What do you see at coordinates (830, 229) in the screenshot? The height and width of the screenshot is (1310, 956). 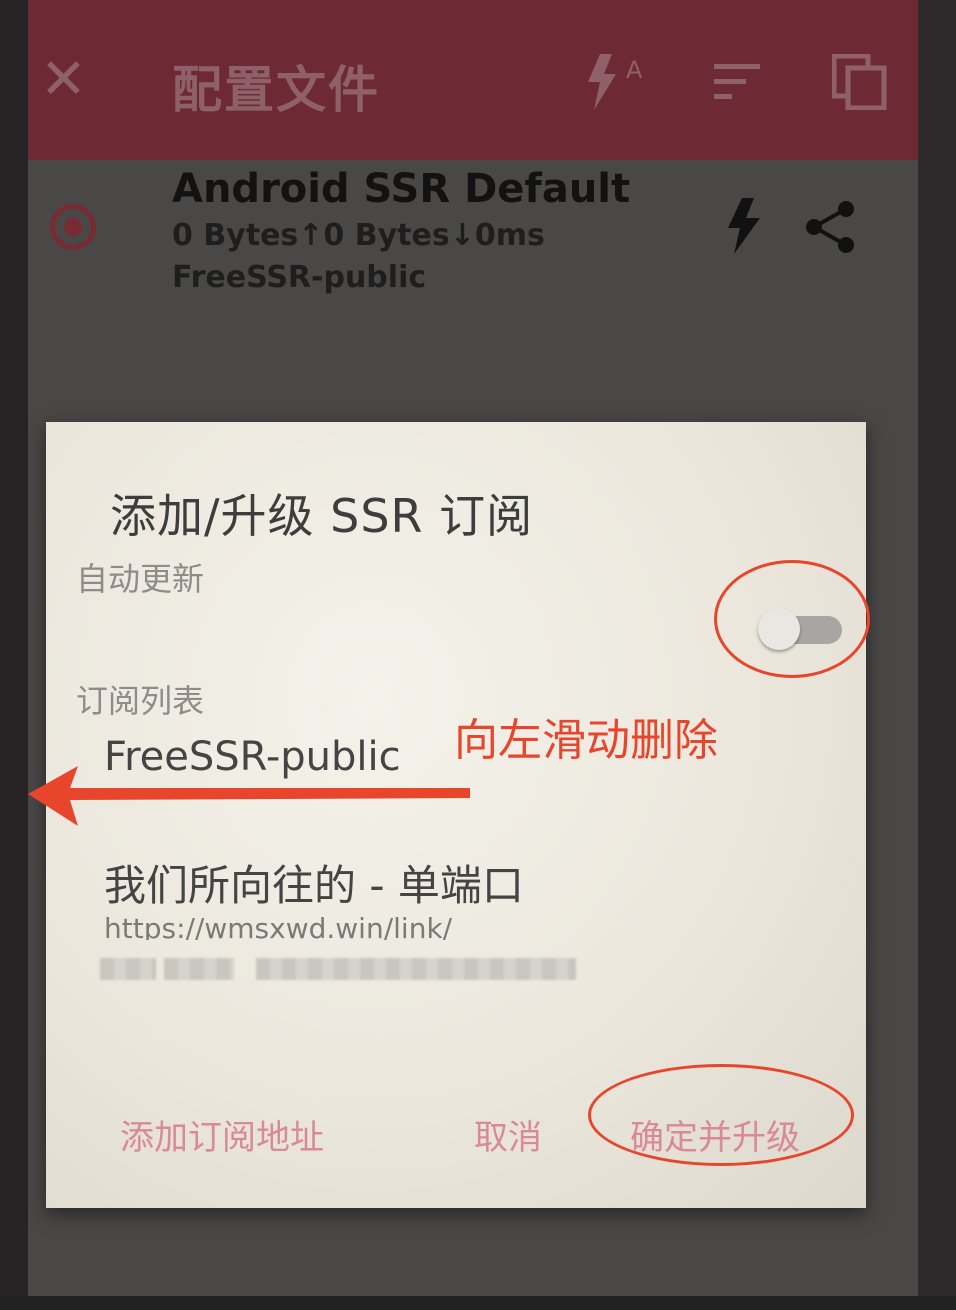 I see `share-icon` at bounding box center [830, 229].